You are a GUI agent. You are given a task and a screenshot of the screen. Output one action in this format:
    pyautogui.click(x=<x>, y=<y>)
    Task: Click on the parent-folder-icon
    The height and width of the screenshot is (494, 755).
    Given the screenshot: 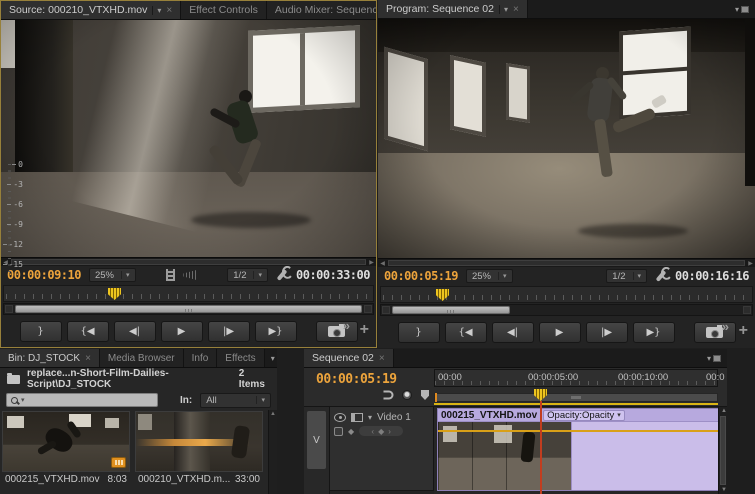 What is the action you would take?
    pyautogui.click(x=13, y=378)
    